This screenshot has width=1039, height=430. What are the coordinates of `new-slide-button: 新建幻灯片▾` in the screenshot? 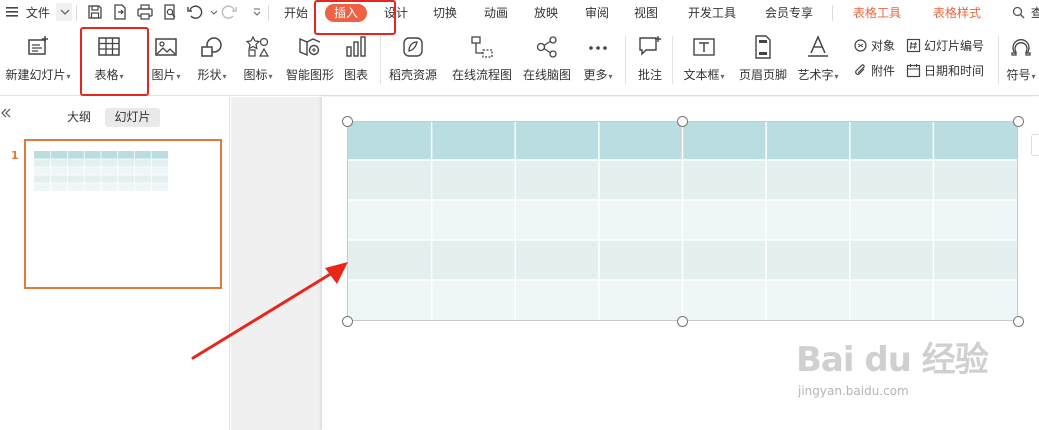 It's located at (38, 60).